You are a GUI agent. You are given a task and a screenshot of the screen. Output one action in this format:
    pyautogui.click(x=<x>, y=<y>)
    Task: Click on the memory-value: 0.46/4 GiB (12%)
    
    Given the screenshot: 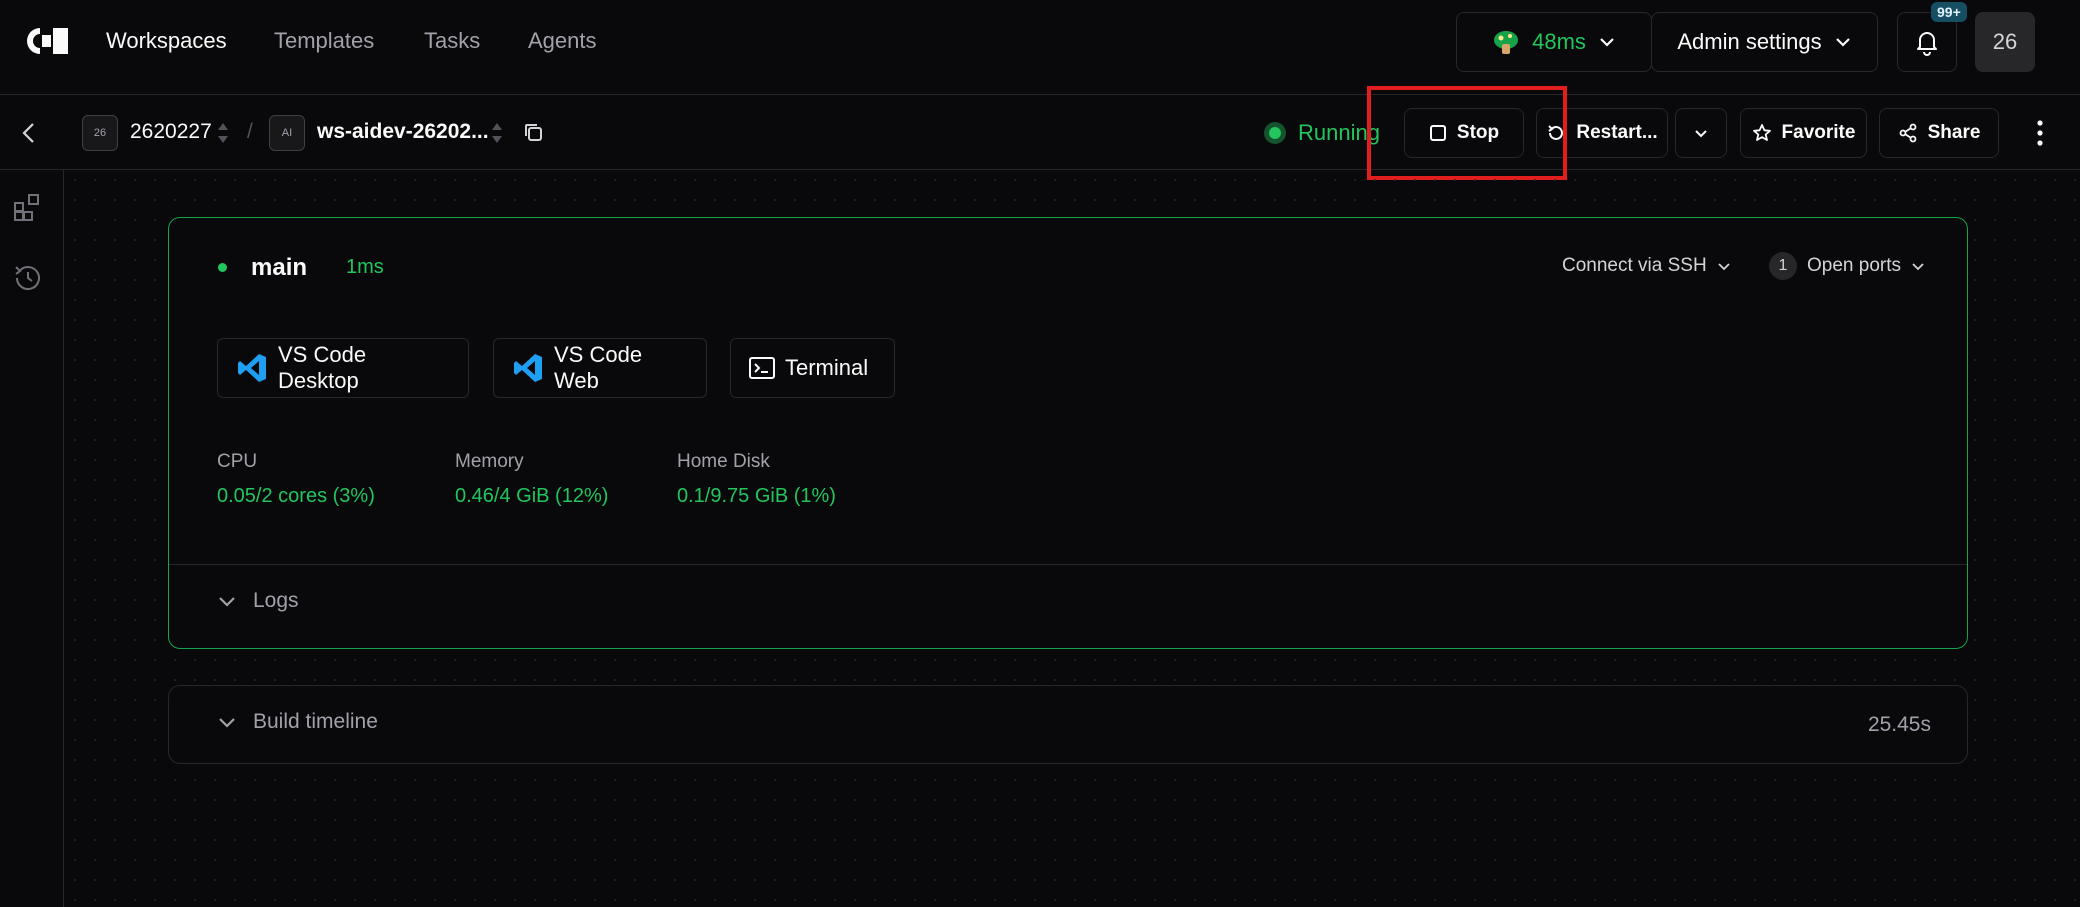 What is the action you would take?
    pyautogui.click(x=532, y=496)
    